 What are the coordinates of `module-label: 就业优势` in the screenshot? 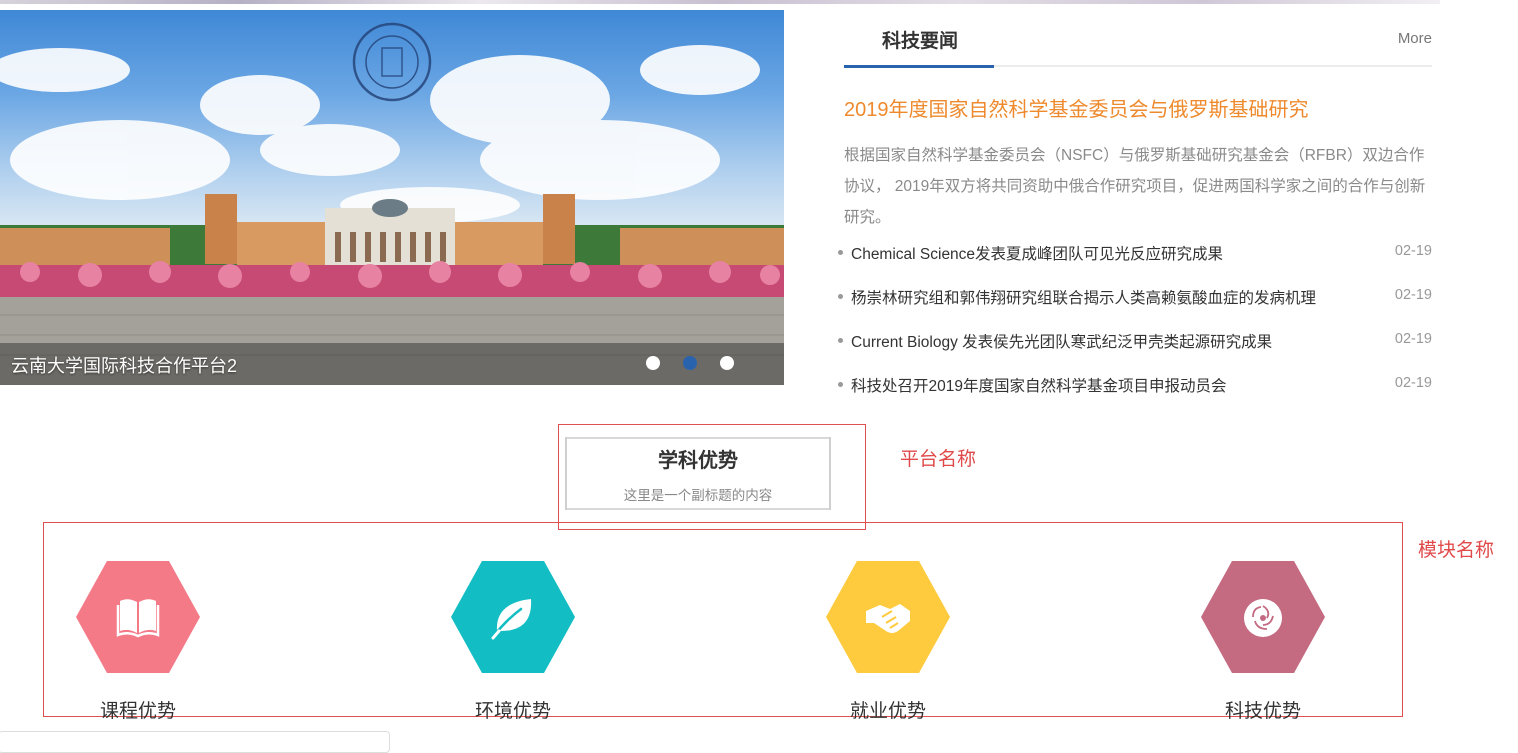 It's located at (887, 711).